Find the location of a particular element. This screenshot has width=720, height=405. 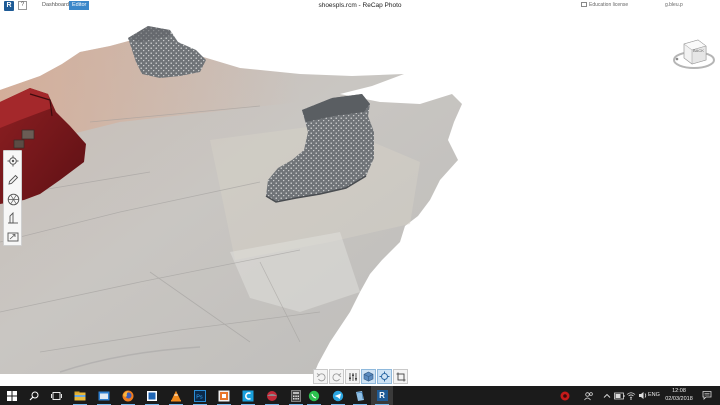

geometry-tool-button is located at coordinates (13, 199).